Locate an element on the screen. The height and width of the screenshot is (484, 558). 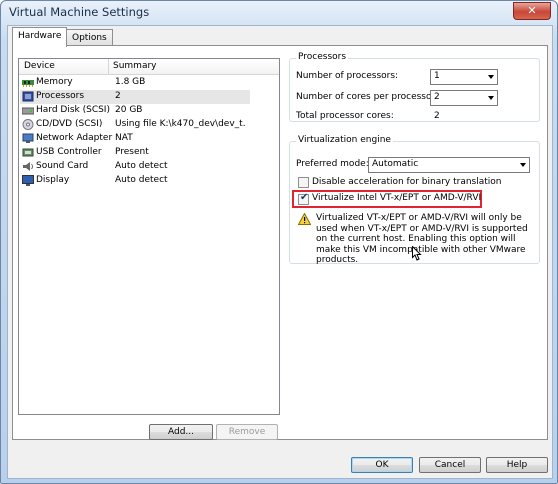
device-row-hard-disk: Hard Disk (SCSI) 20 GB is located at coordinates (135, 111).